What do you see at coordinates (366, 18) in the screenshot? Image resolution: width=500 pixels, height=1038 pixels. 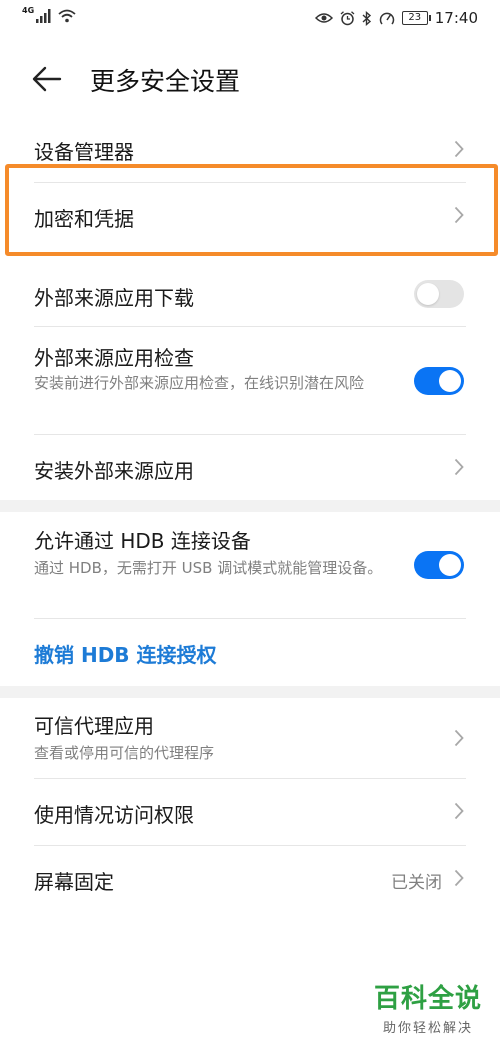 I see `bluetooth-icon` at bounding box center [366, 18].